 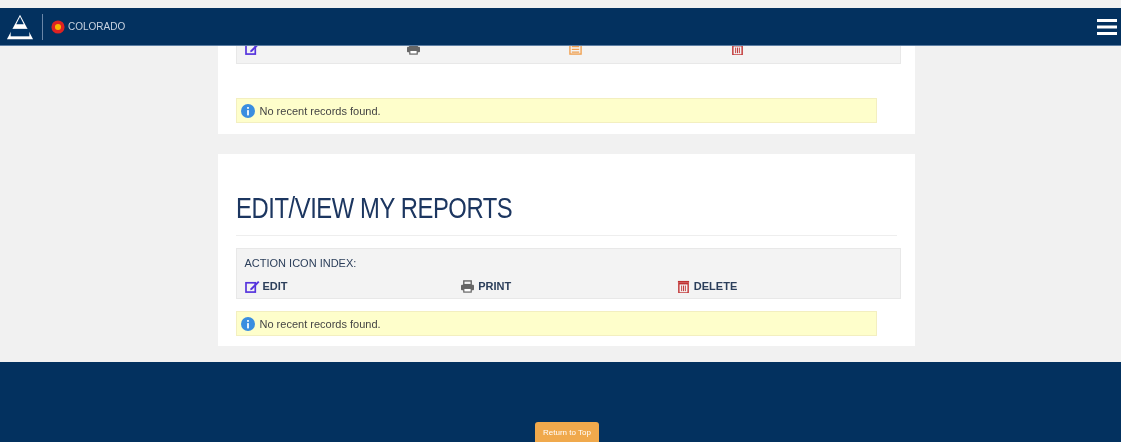 I want to click on trash-icon, so click(x=683, y=286).